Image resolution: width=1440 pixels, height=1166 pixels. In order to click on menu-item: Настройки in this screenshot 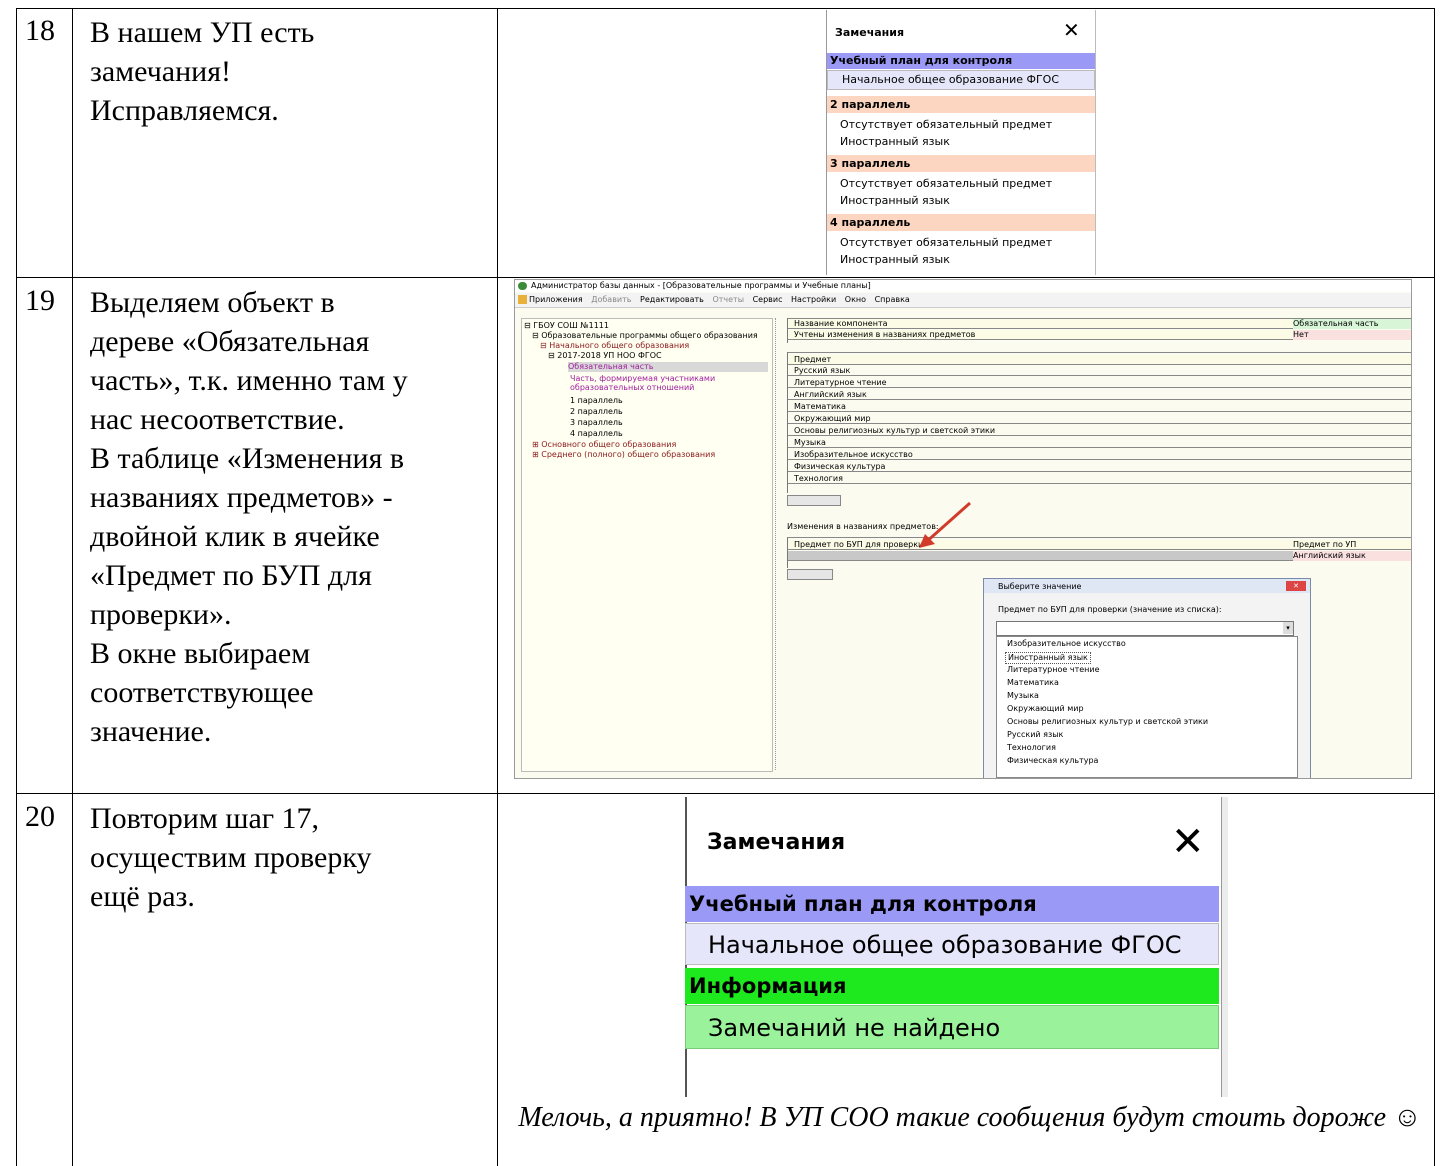, I will do `click(813, 299)`.